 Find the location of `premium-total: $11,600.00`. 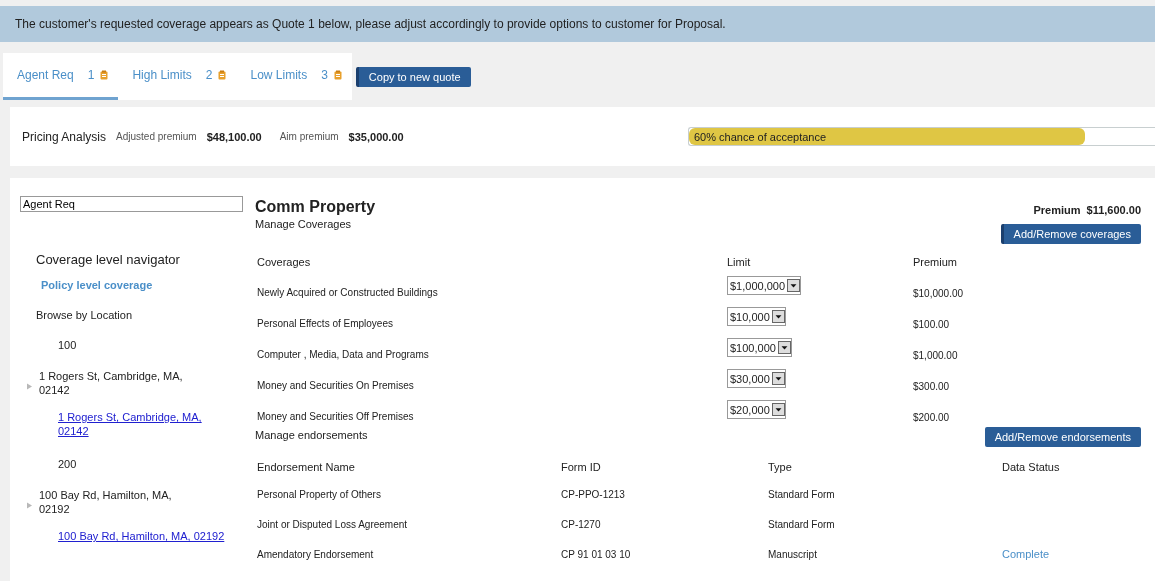

premium-total: $11,600.00 is located at coordinates (1113, 210).